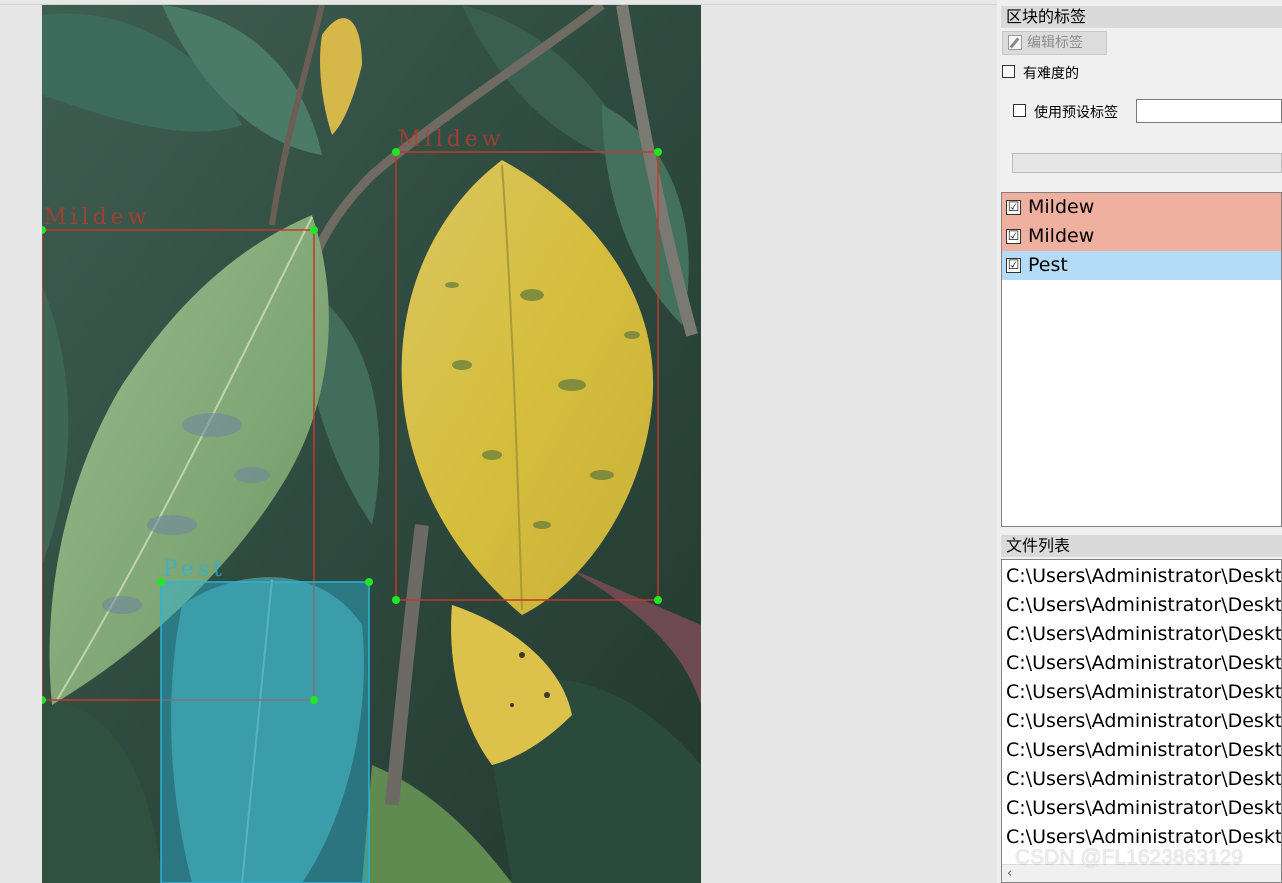 The width and height of the screenshot is (1282, 883). Describe the element at coordinates (1141, 17) in the screenshot. I see `box-labels-title: 区块的标签` at that location.